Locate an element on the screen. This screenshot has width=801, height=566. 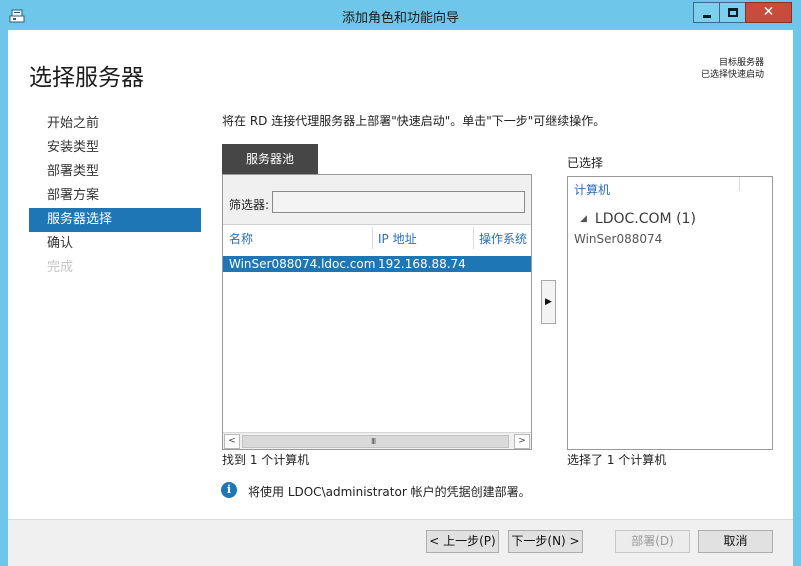
table-row: WinSer088074.ldoc.com 192.168.88.74 is located at coordinates (377, 264).